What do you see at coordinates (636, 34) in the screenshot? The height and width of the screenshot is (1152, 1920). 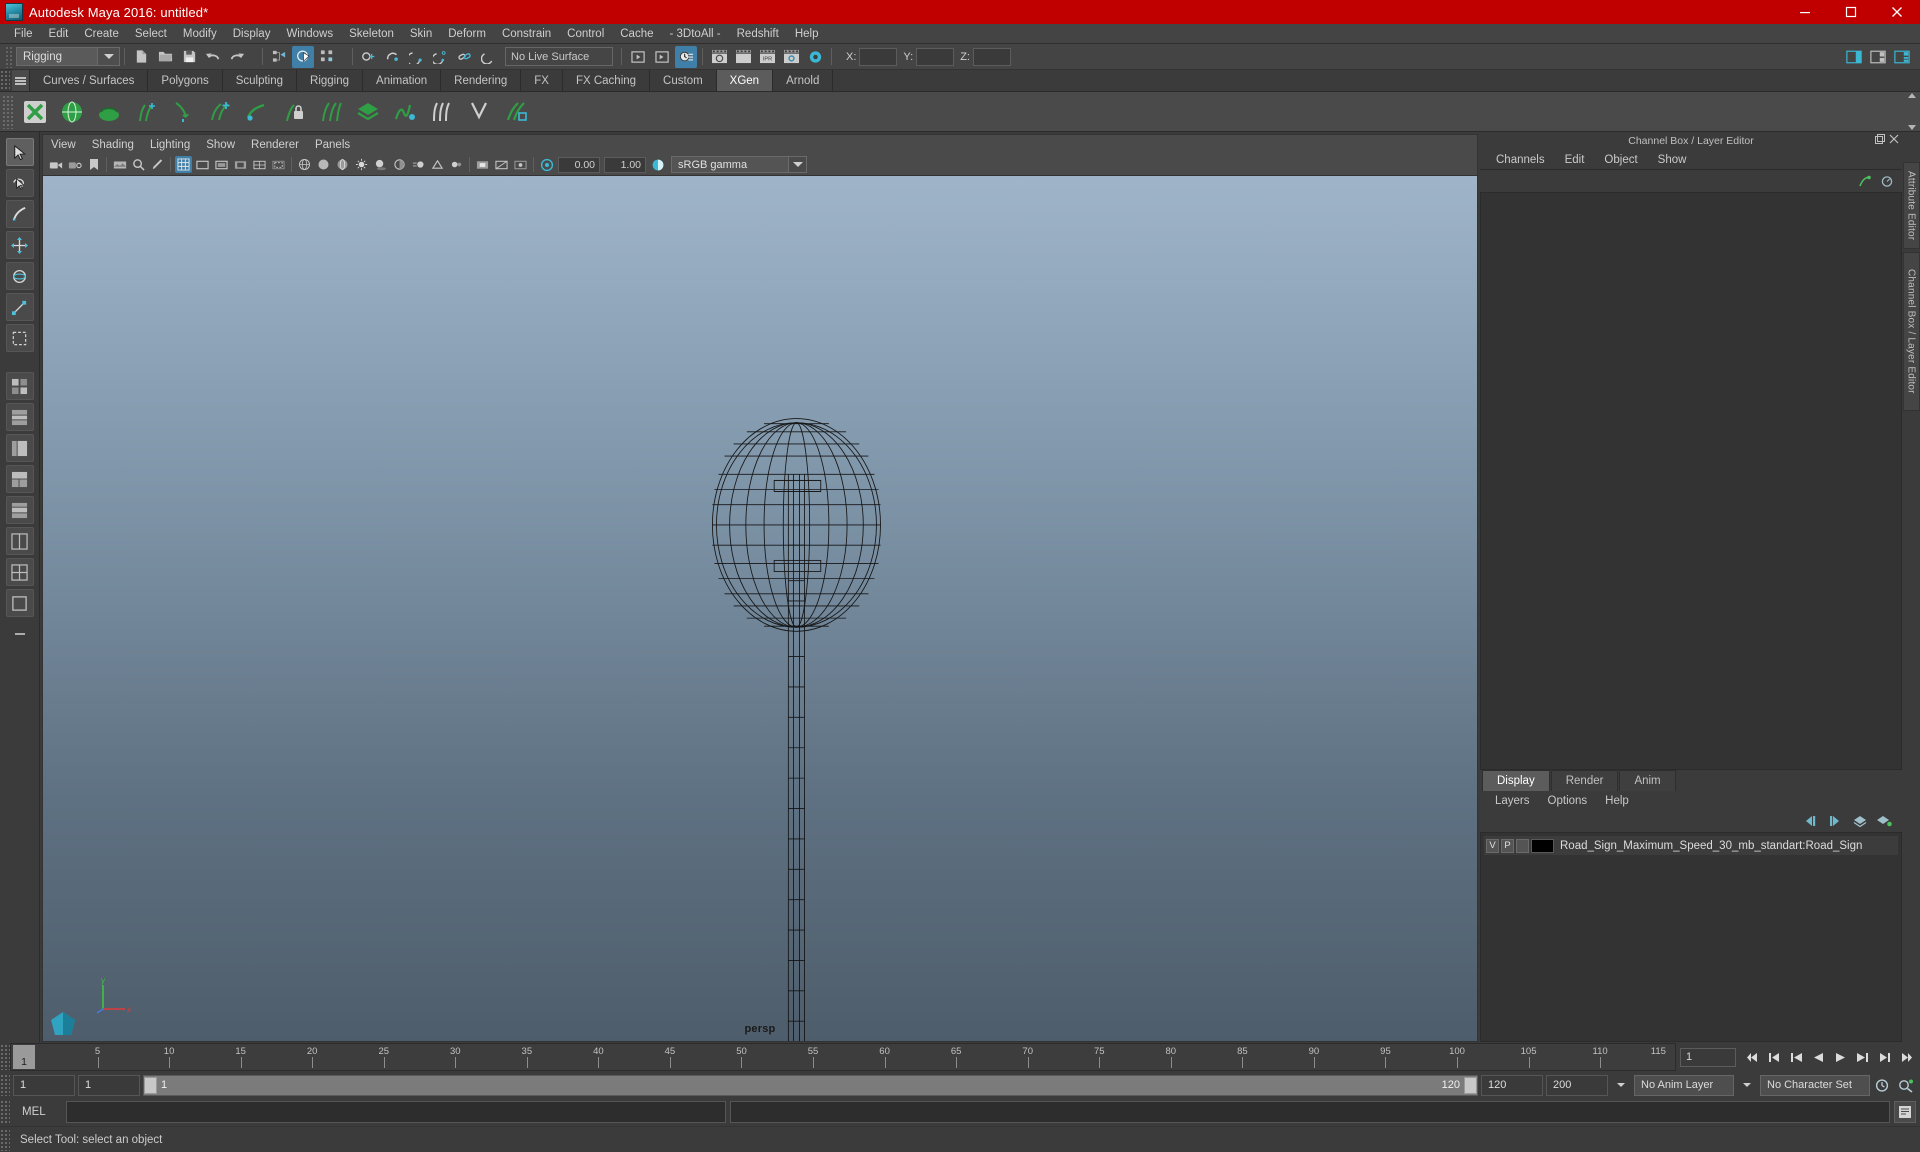 I see `menu-cache: Cache` at bounding box center [636, 34].